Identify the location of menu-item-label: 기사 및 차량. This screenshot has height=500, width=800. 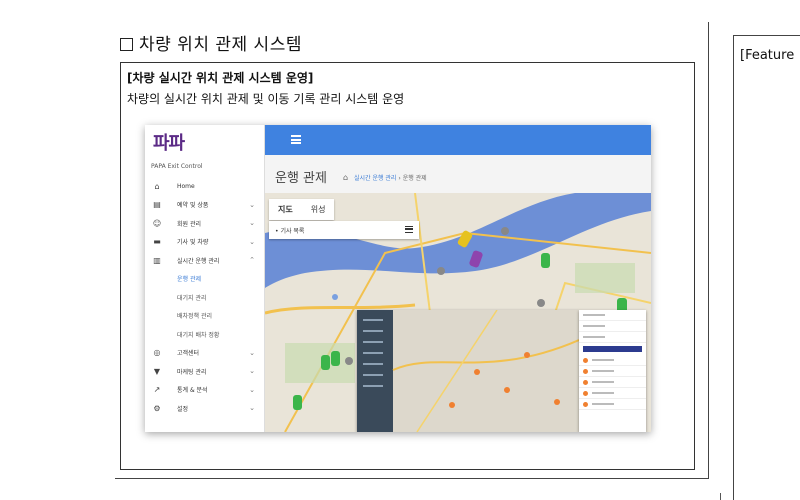
(193, 243).